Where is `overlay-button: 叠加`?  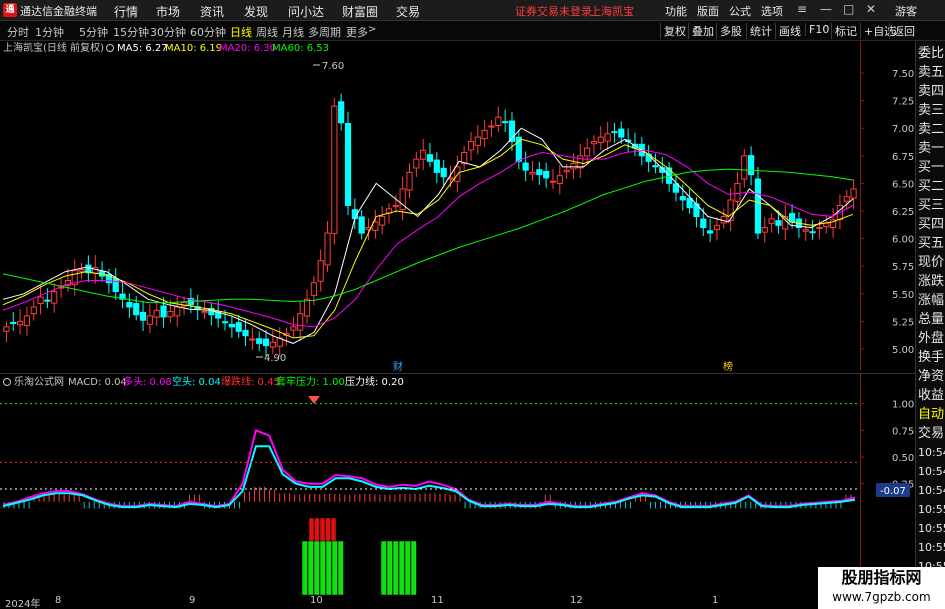
overlay-button: 叠加 is located at coordinates (702, 31).